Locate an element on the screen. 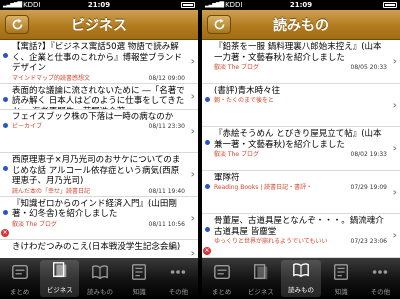 This screenshot has width=400, height=299. article-title: 『赤絵そうめん とびきり屋見立て帖』(山本兼一著・文藝春秋)を紹介しました is located at coordinates (298, 139).